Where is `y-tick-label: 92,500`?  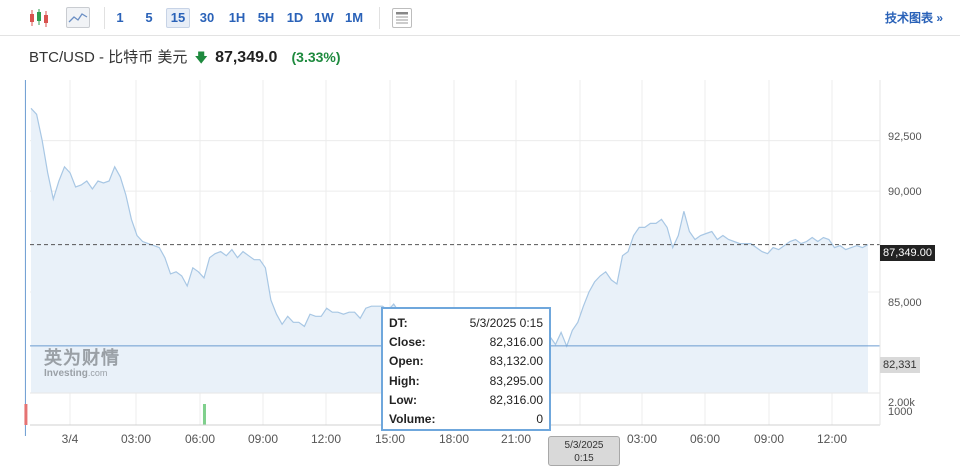
y-tick-label: 92,500 is located at coordinates (905, 137).